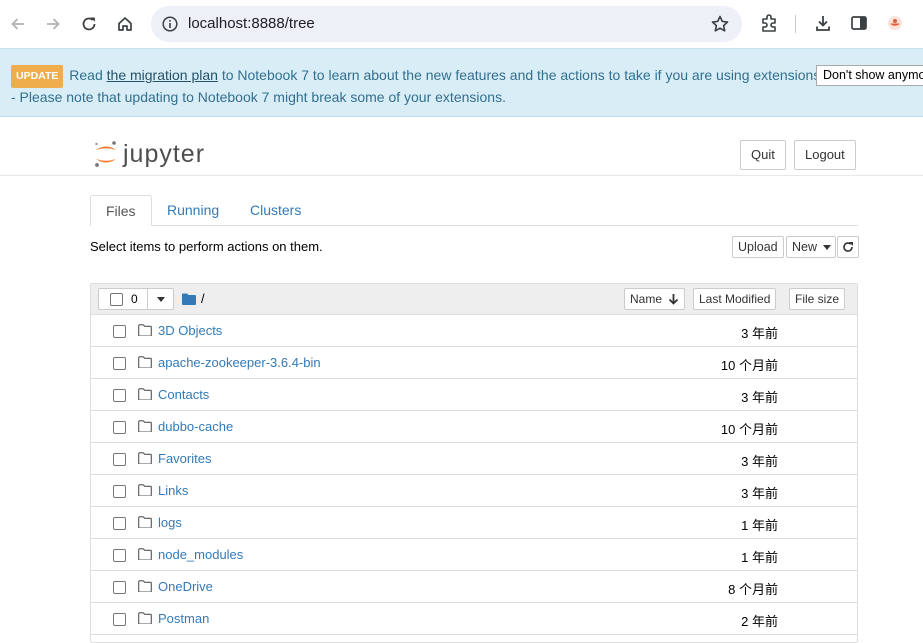 Image resolution: width=923 pixels, height=643 pixels. I want to click on new-button-label: New, so click(805, 247).